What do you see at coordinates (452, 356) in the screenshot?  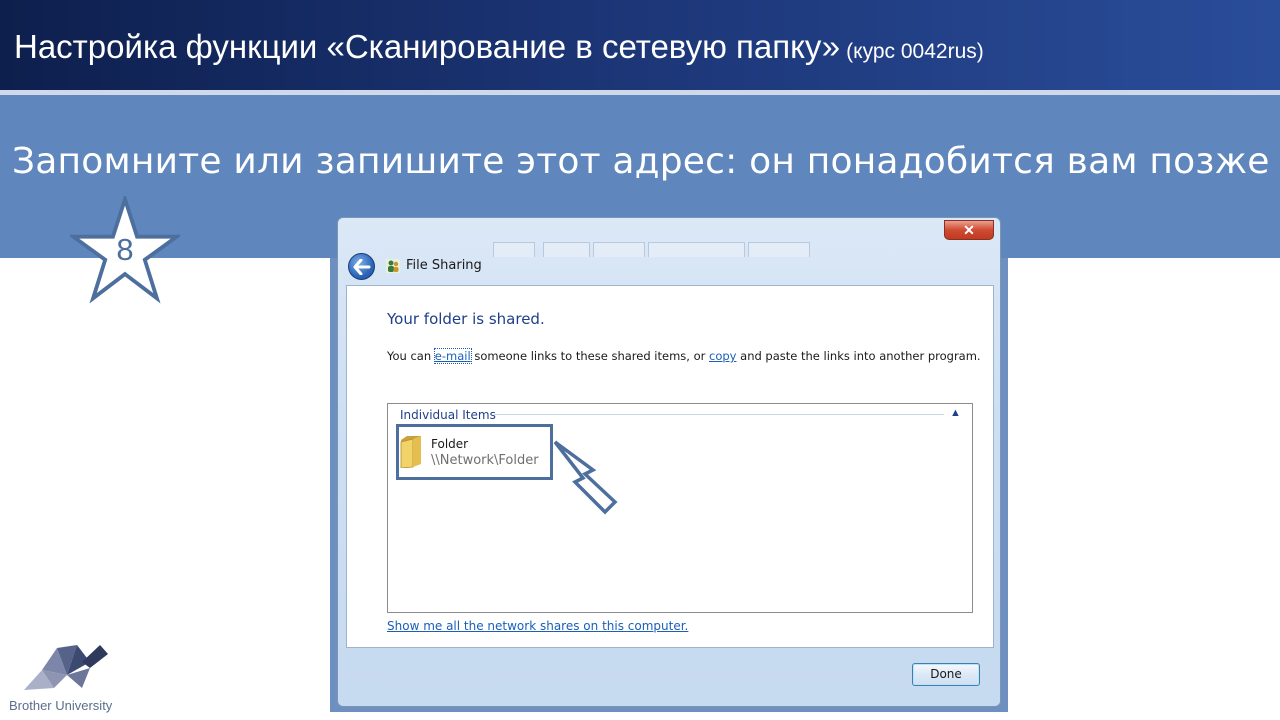 I see `email-link: e-mail` at bounding box center [452, 356].